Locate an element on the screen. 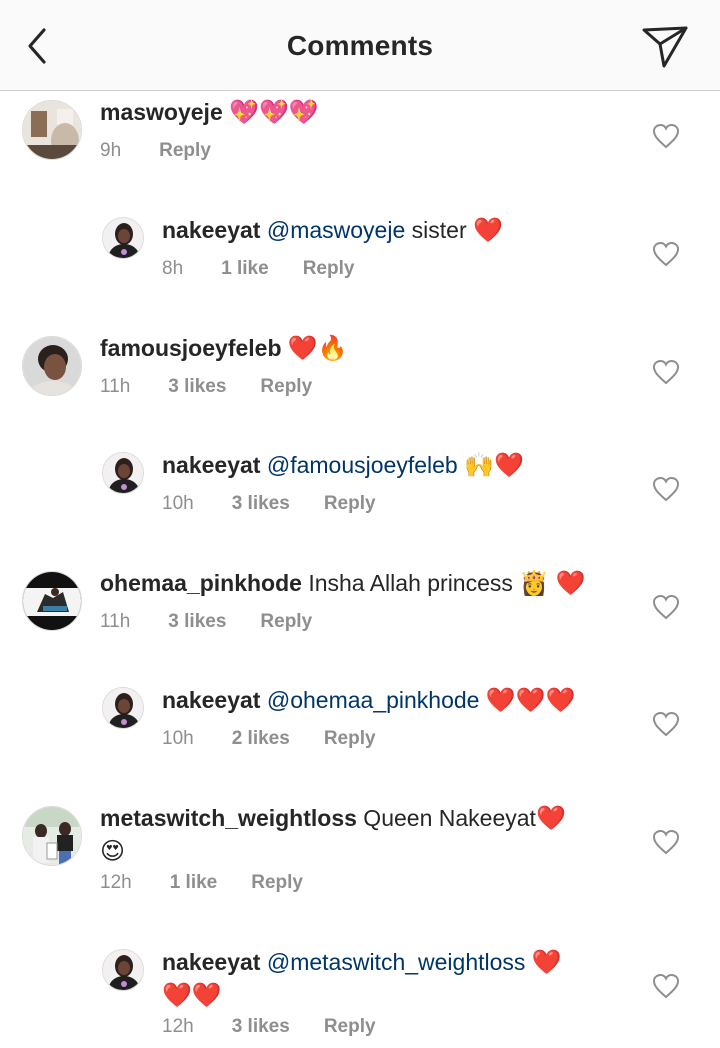  share-button is located at coordinates (665, 46).